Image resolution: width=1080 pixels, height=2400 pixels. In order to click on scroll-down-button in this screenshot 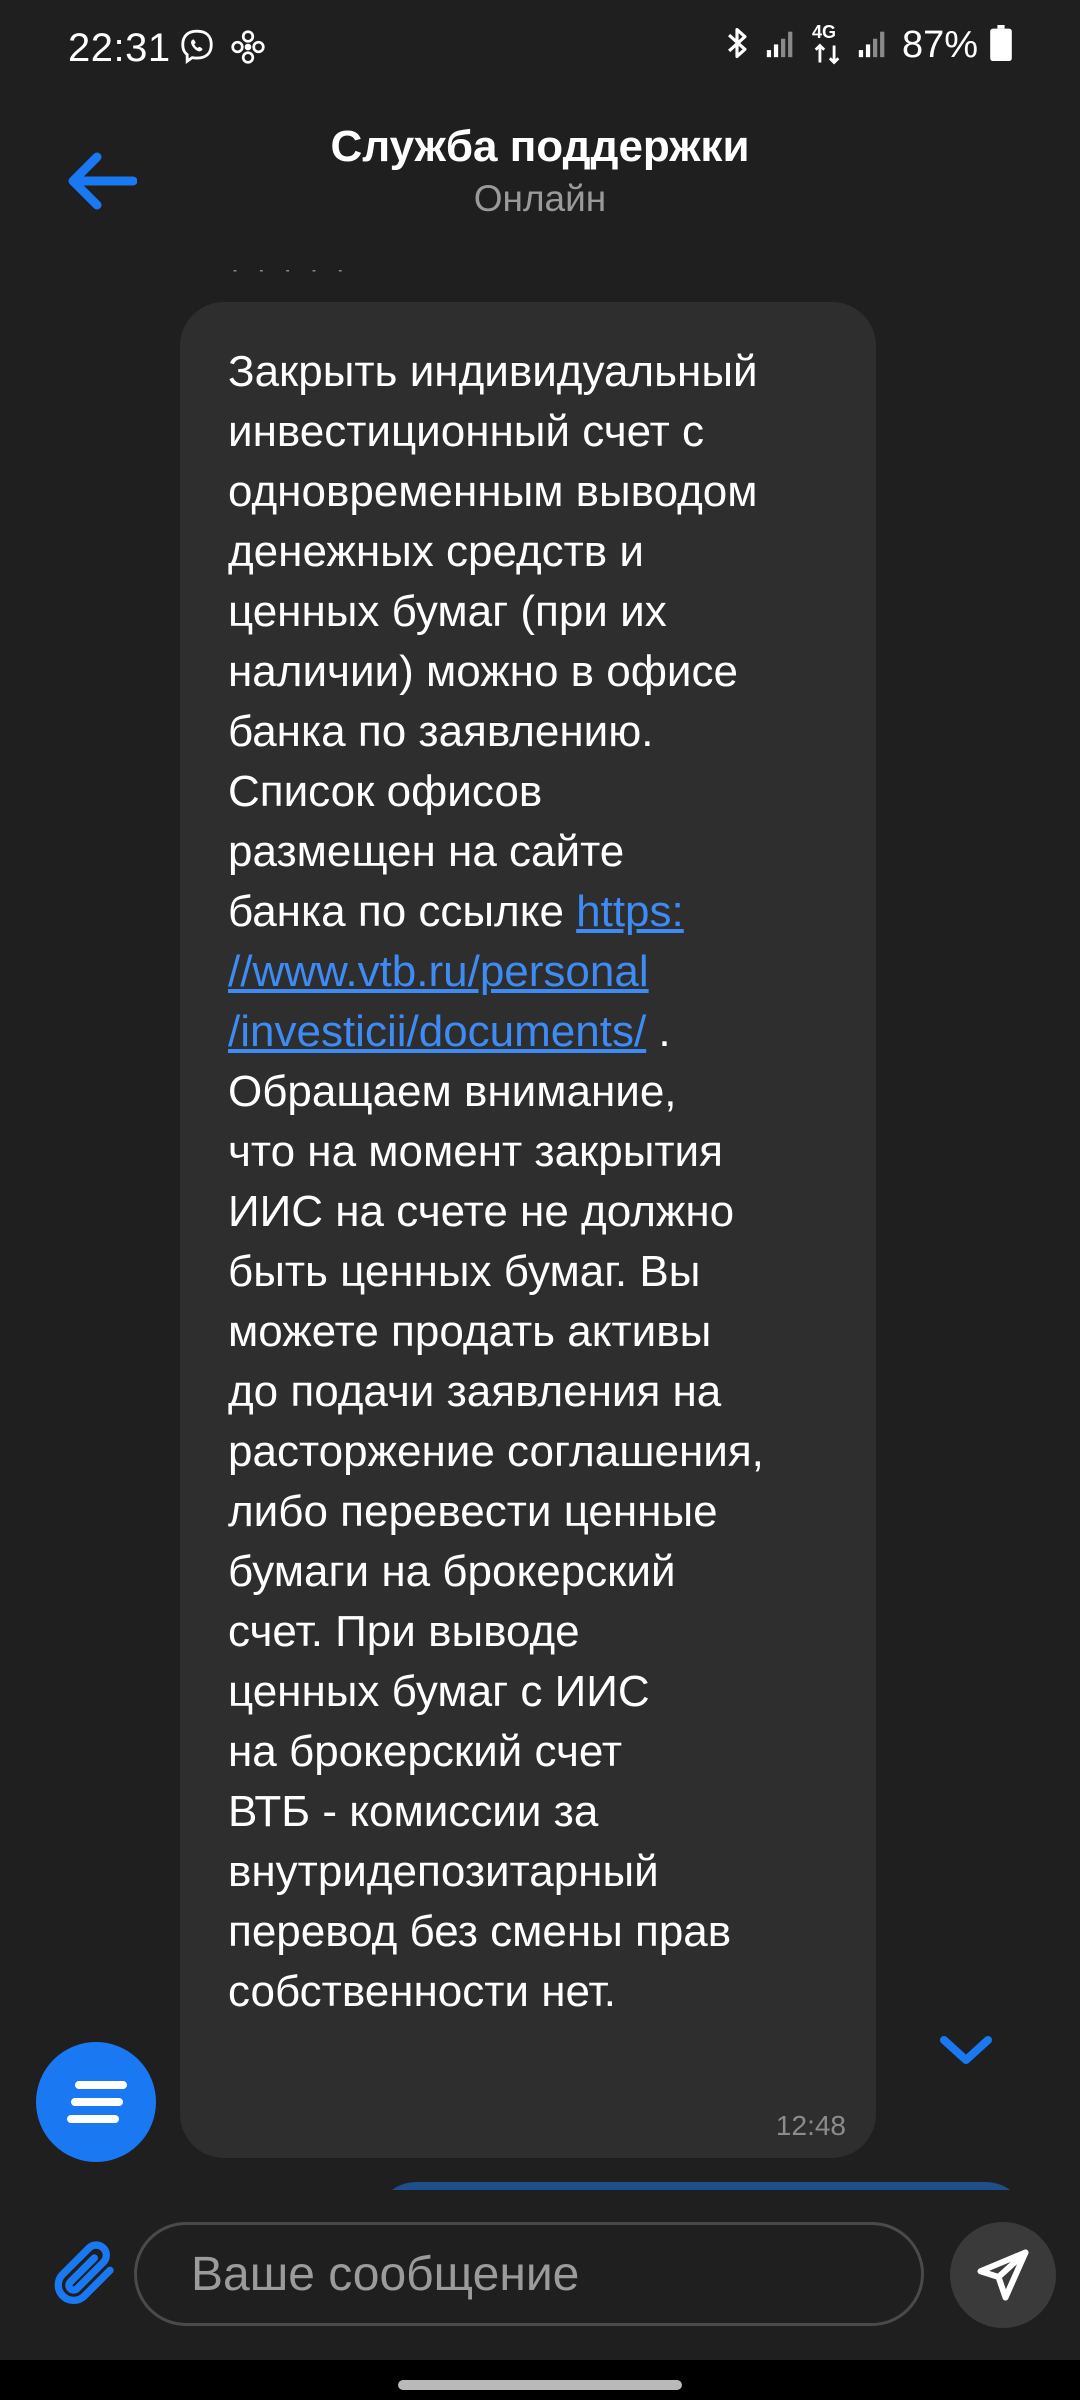, I will do `click(966, 2050)`.